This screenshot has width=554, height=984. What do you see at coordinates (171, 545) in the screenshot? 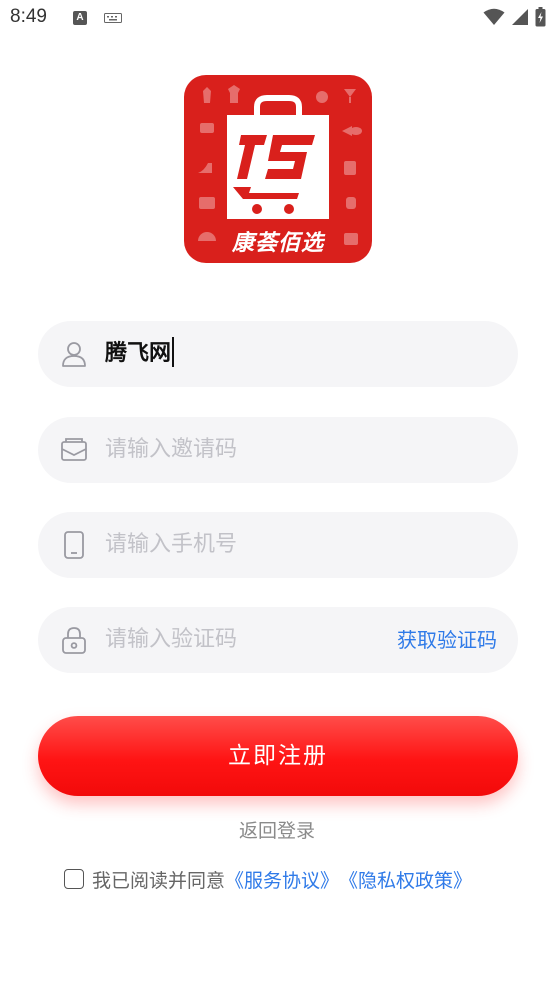
I see `phone-input: 请输入手机号` at bounding box center [171, 545].